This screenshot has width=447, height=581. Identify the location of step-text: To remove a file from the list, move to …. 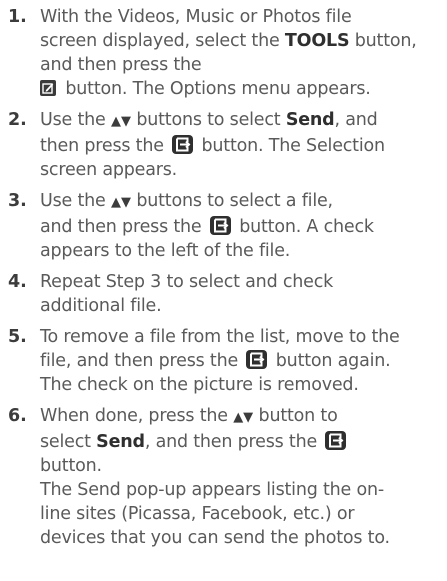
(220, 361).